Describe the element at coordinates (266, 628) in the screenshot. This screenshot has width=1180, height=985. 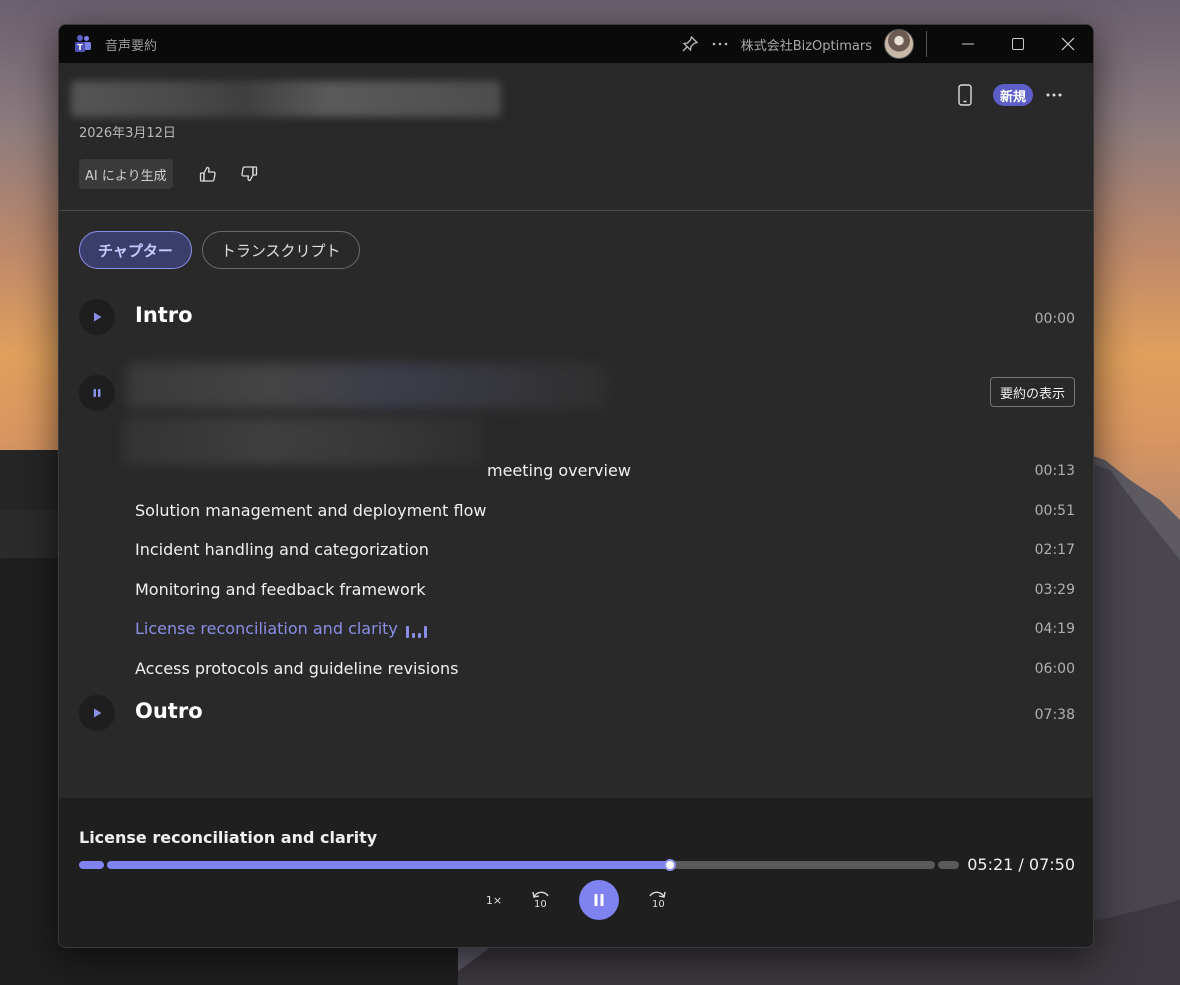
I see `subchapter-label: License reconciliation and clarity` at that location.